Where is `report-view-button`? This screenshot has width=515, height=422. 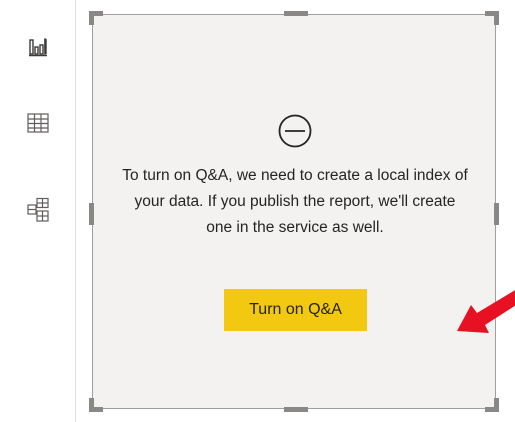
report-view-button is located at coordinates (38, 47).